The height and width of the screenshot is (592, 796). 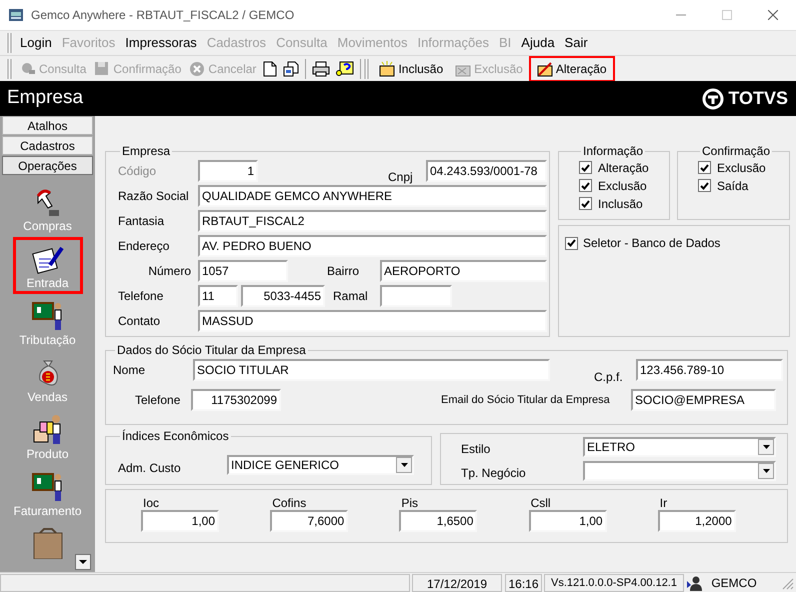 What do you see at coordinates (411, 69) in the screenshot?
I see `toolbar-button: Inclusão` at bounding box center [411, 69].